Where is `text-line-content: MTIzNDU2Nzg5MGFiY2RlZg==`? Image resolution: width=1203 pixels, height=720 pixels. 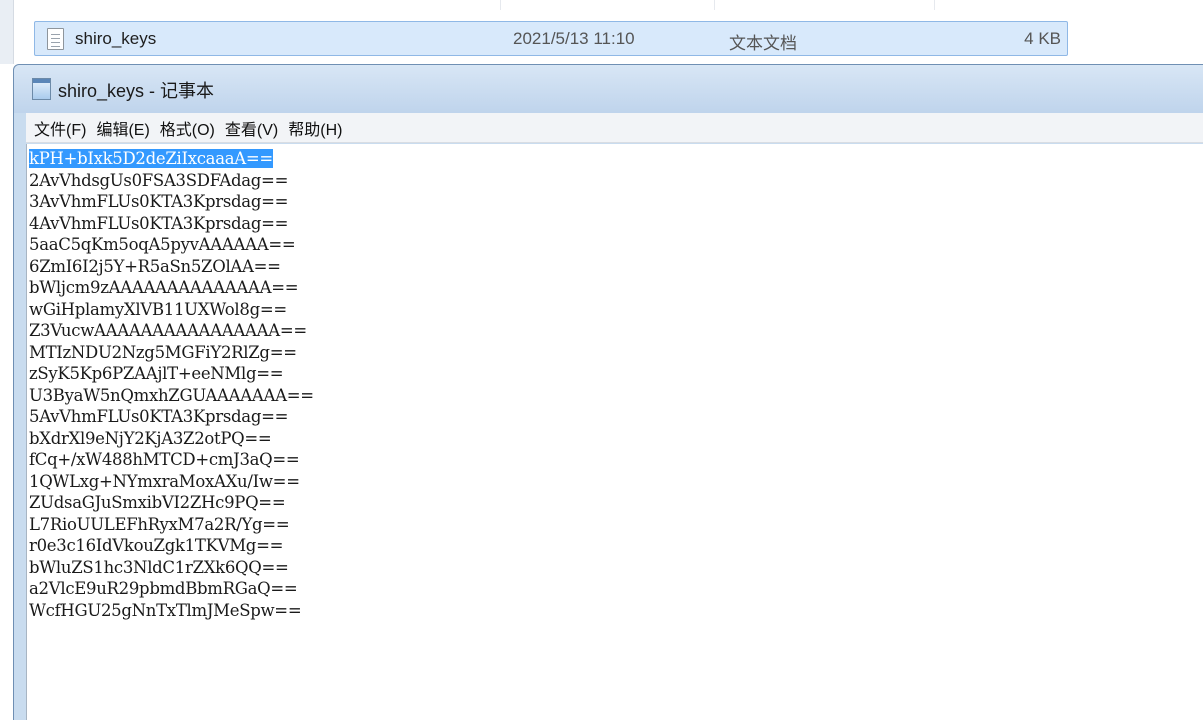 text-line-content: MTIzNDU2Nzg5MGFiY2RlZg== is located at coordinates (163, 352).